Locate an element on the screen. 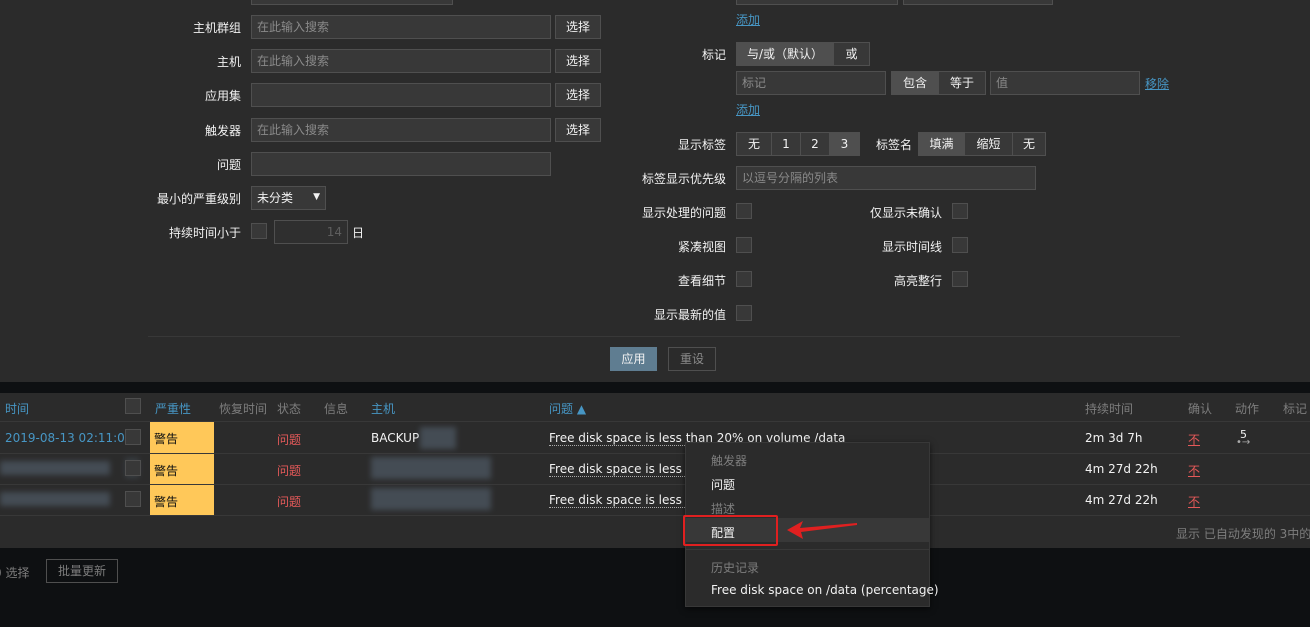  row3-ack: 不 is located at coordinates (1194, 501).